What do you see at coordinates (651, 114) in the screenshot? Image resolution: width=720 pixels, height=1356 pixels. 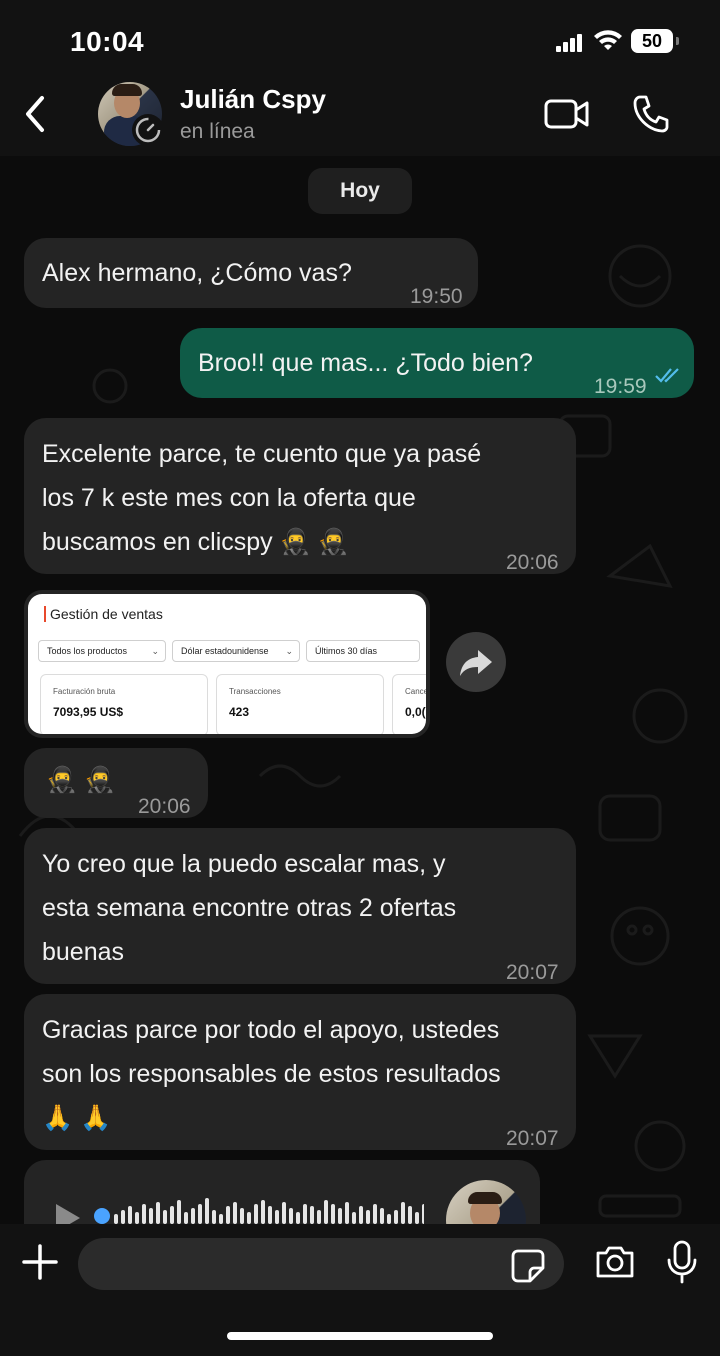 I see `phone-call-icon` at bounding box center [651, 114].